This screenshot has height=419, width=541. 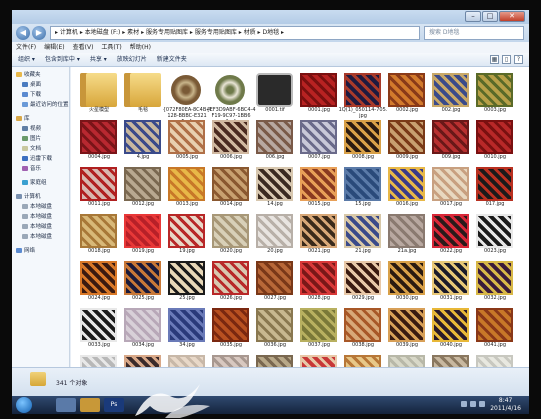 I want to click on file-item: 0004.jpg, so click(x=99, y=142).